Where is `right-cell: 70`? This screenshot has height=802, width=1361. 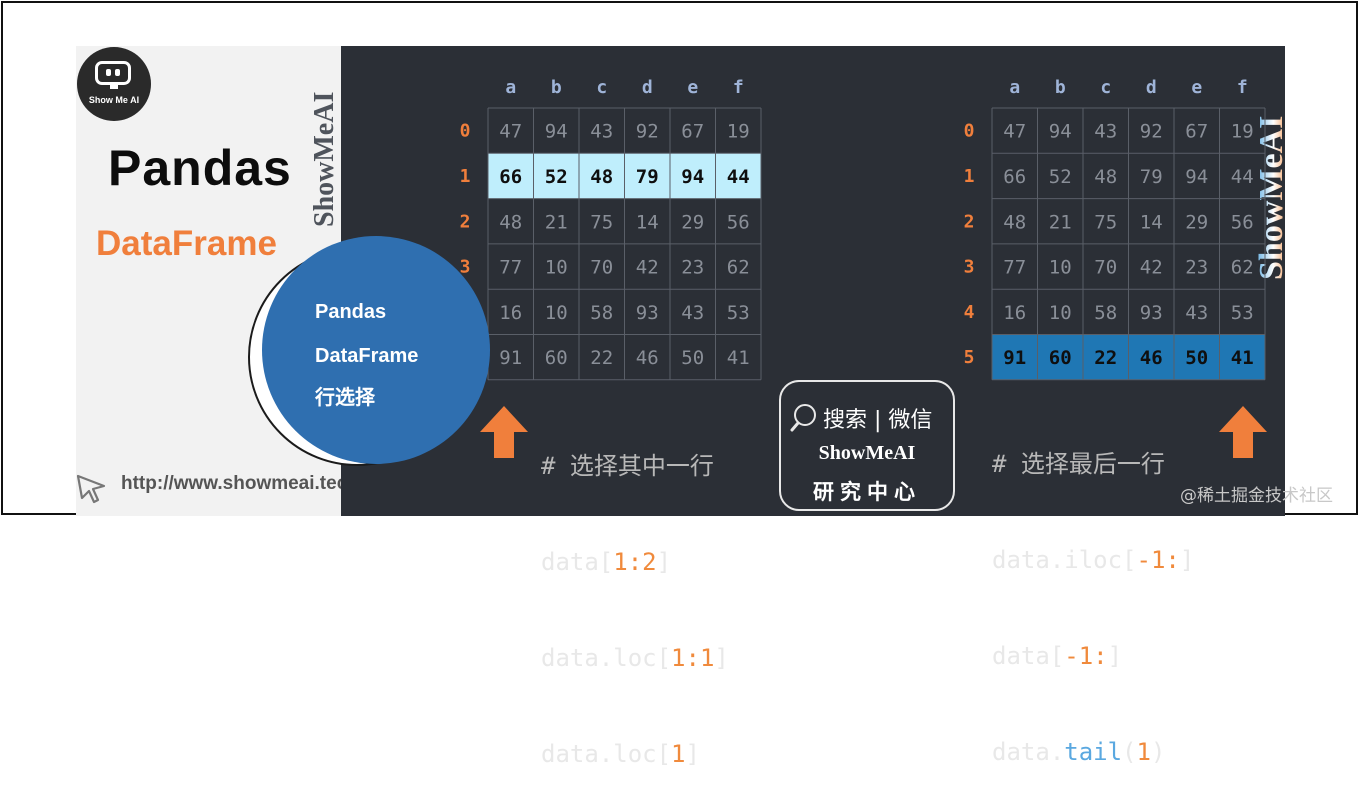 right-cell: 70 is located at coordinates (1105, 268).